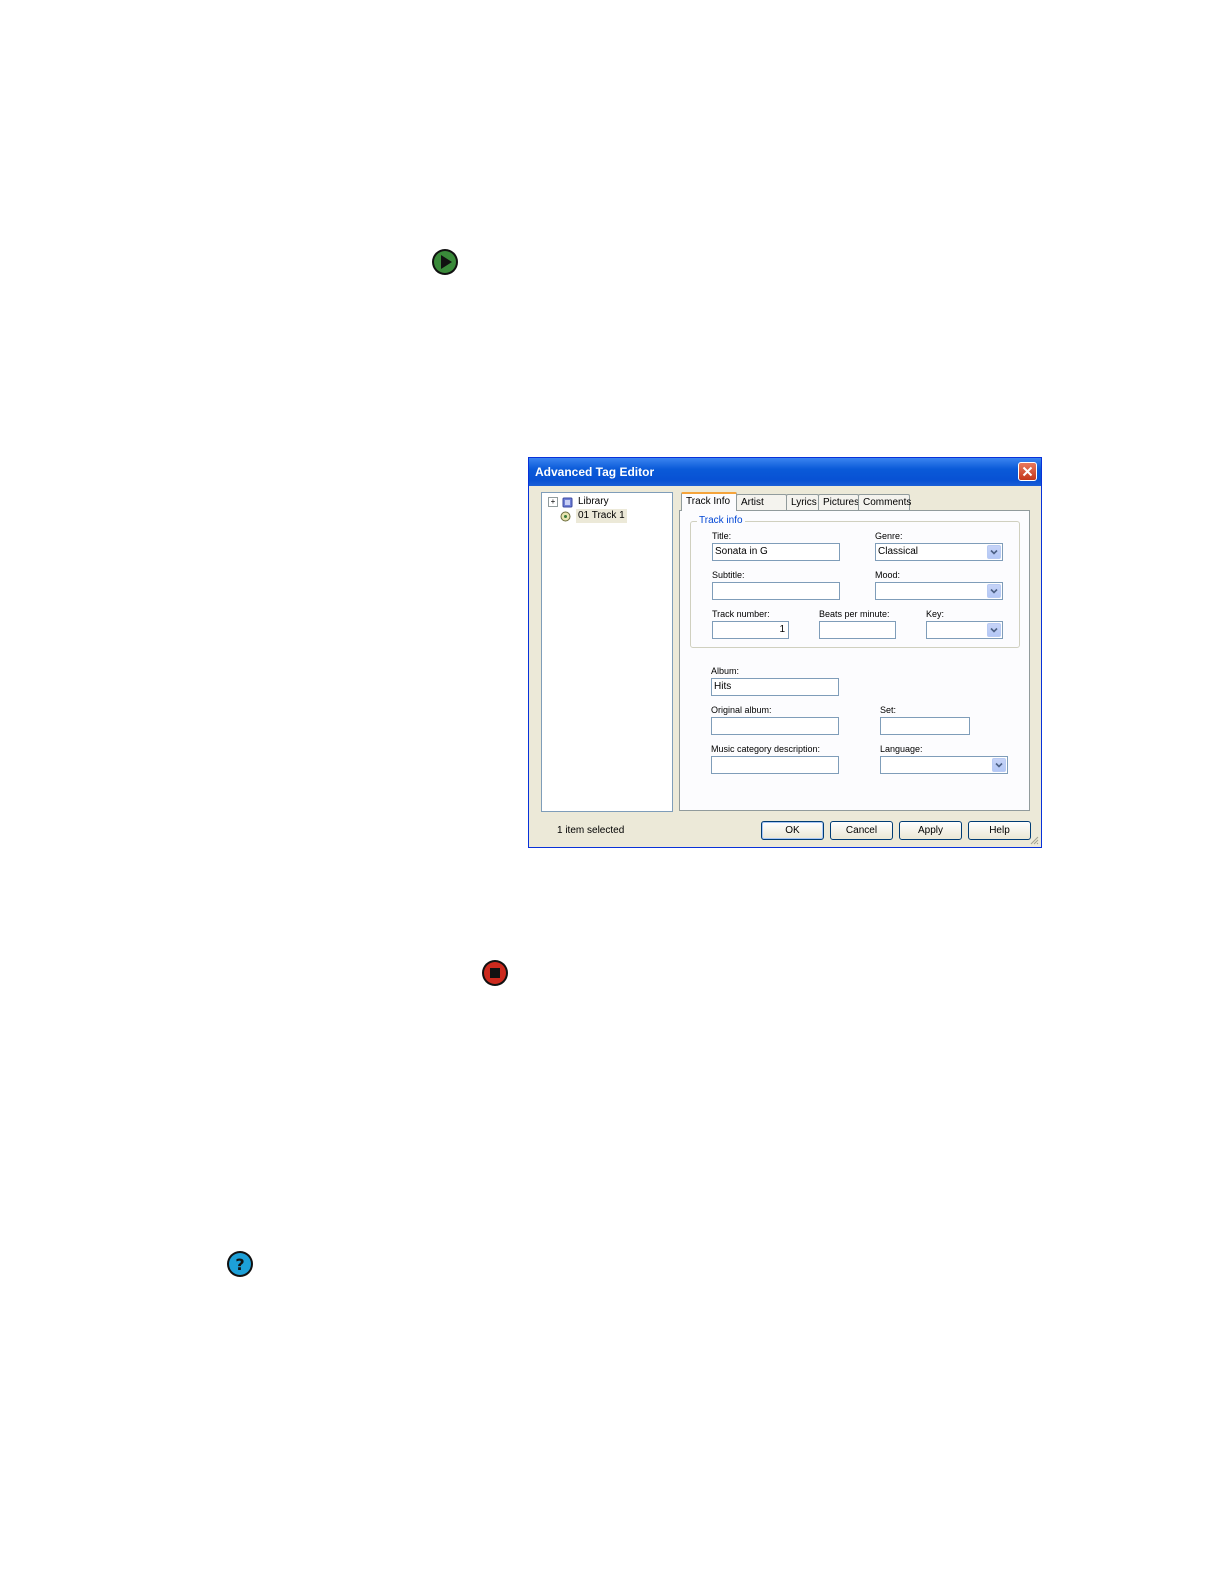 The image size is (1226, 1584). I want to click on album-label: Album:, so click(725, 671).